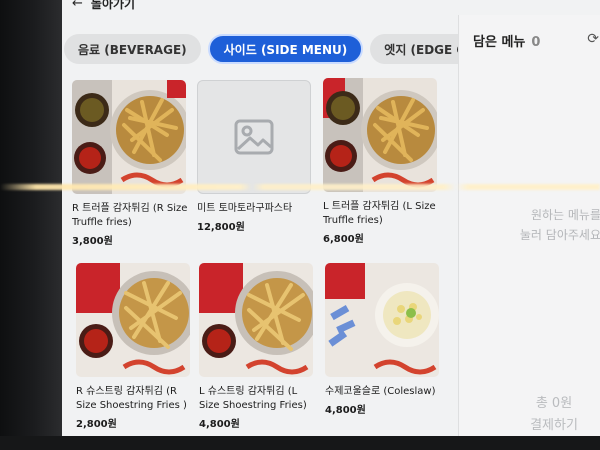 This screenshot has height=450, width=600. Describe the element at coordinates (132, 49) in the screenshot. I see `tab-beverage: 음료 (BEVERAGE)` at that location.